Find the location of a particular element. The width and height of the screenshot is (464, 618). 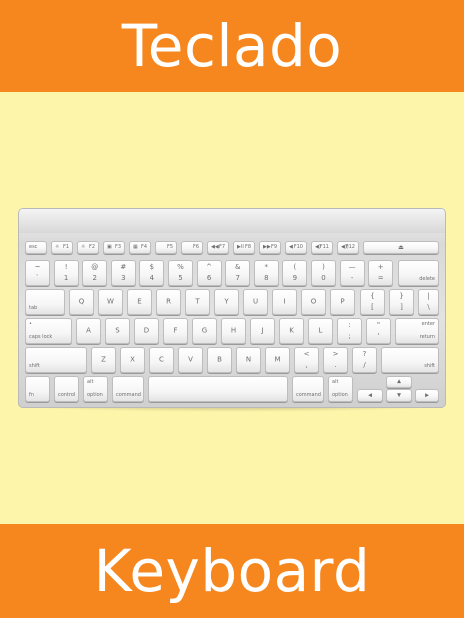

key-top-label: % is located at coordinates (180, 267).